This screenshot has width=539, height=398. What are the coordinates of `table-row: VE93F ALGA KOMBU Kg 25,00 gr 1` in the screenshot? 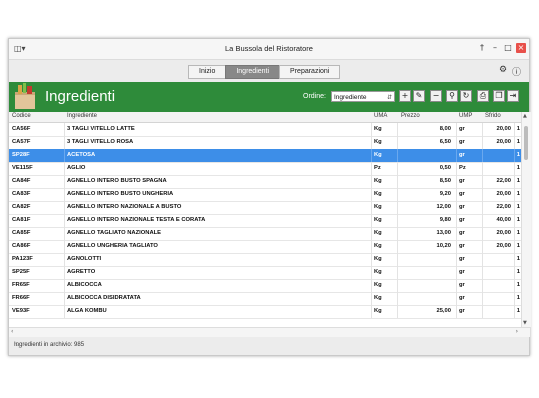 It's located at (265, 312).